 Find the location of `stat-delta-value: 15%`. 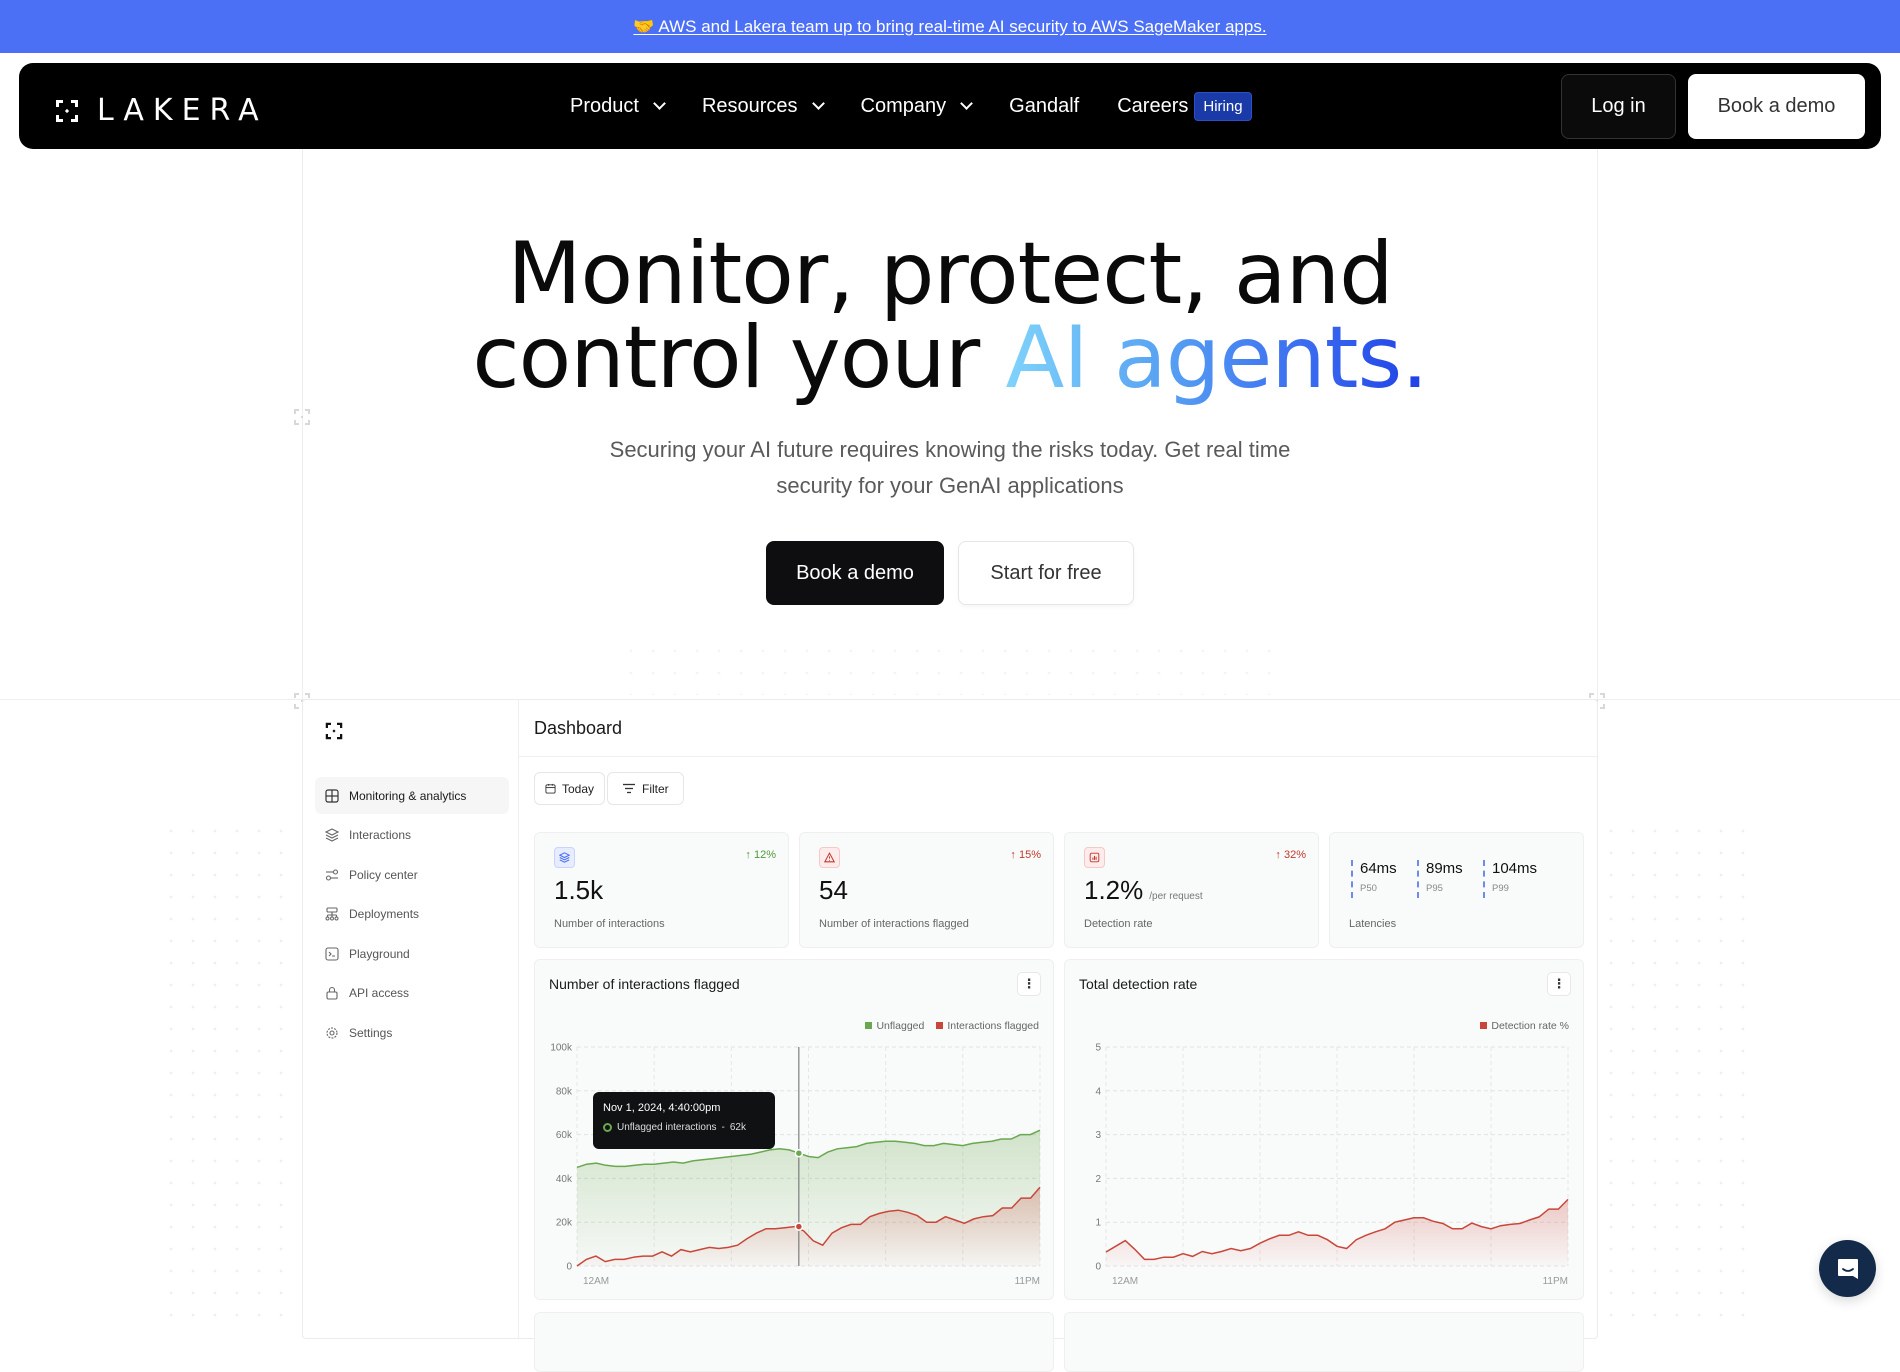

stat-delta-value: 15% is located at coordinates (1029, 855).